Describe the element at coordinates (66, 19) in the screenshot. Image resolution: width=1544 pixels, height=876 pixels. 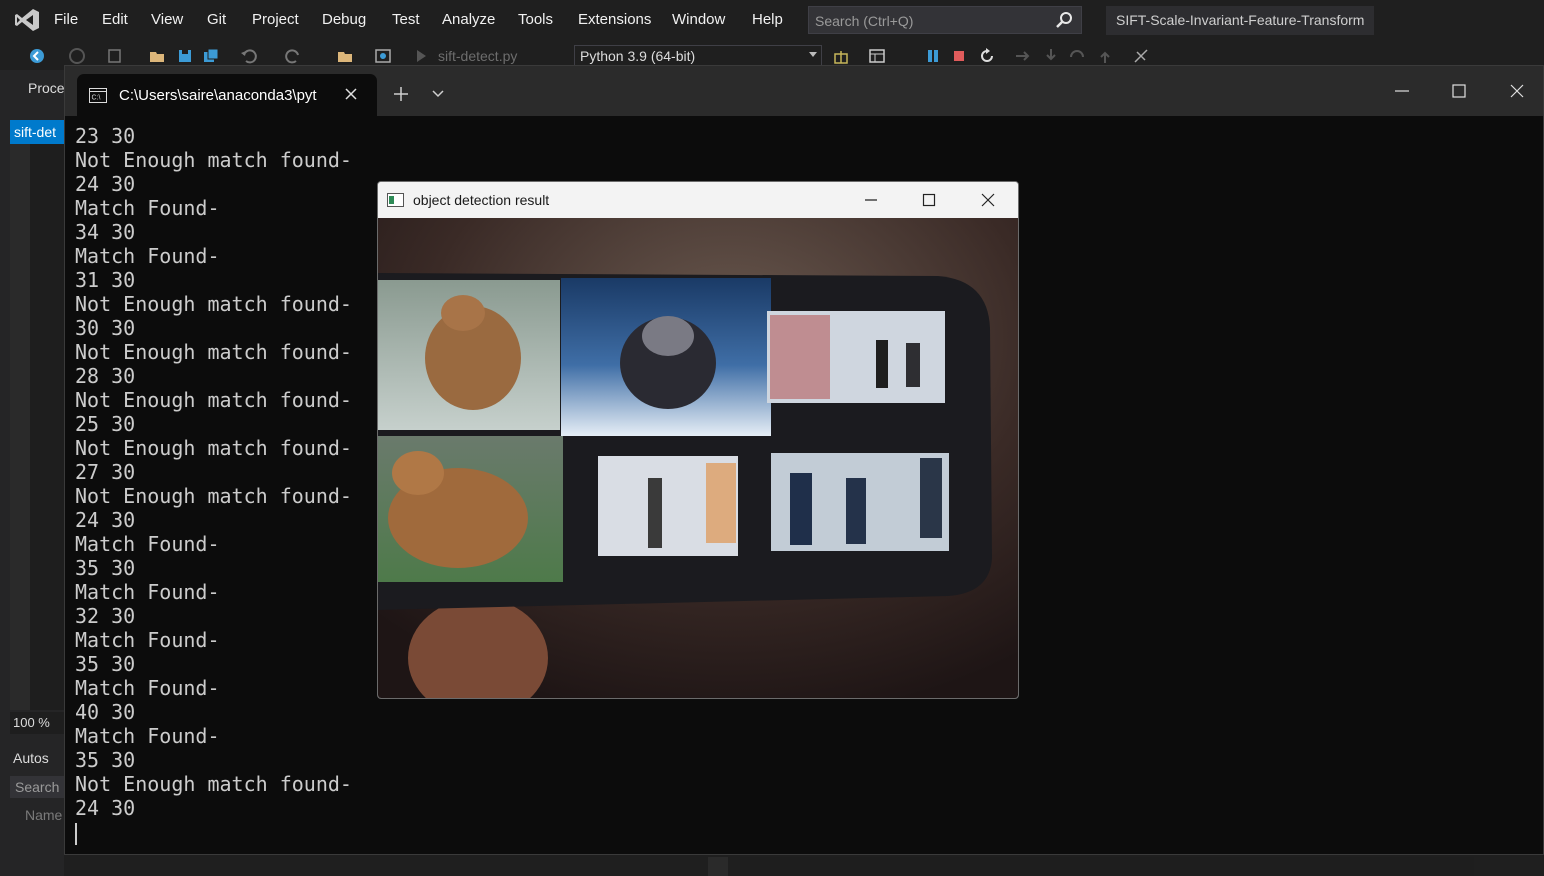
I see `menu-file: File` at that location.